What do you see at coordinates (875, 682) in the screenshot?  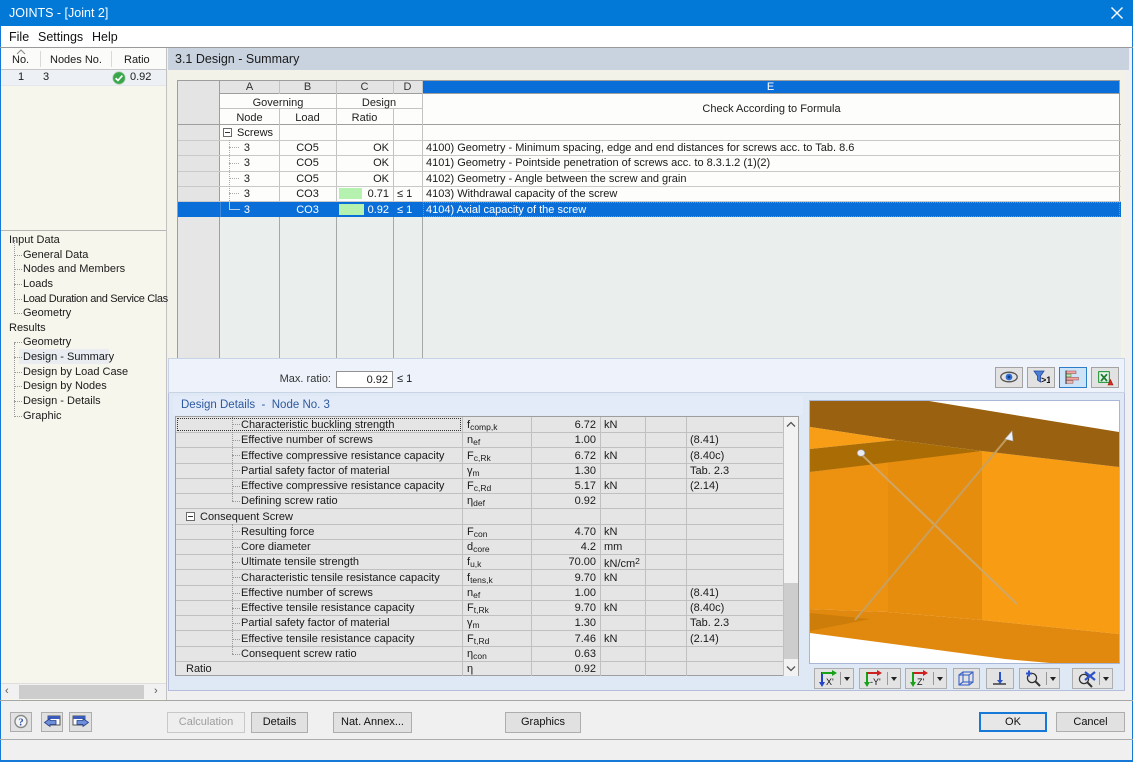 I see `svg-text: -Y'` at bounding box center [875, 682].